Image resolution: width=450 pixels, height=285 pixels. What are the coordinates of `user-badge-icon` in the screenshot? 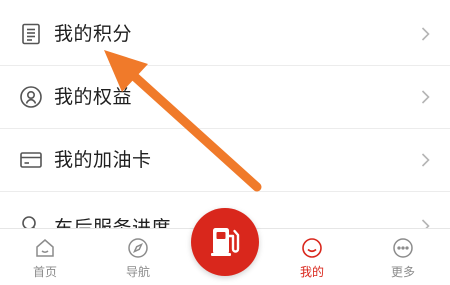 It's located at (31, 97).